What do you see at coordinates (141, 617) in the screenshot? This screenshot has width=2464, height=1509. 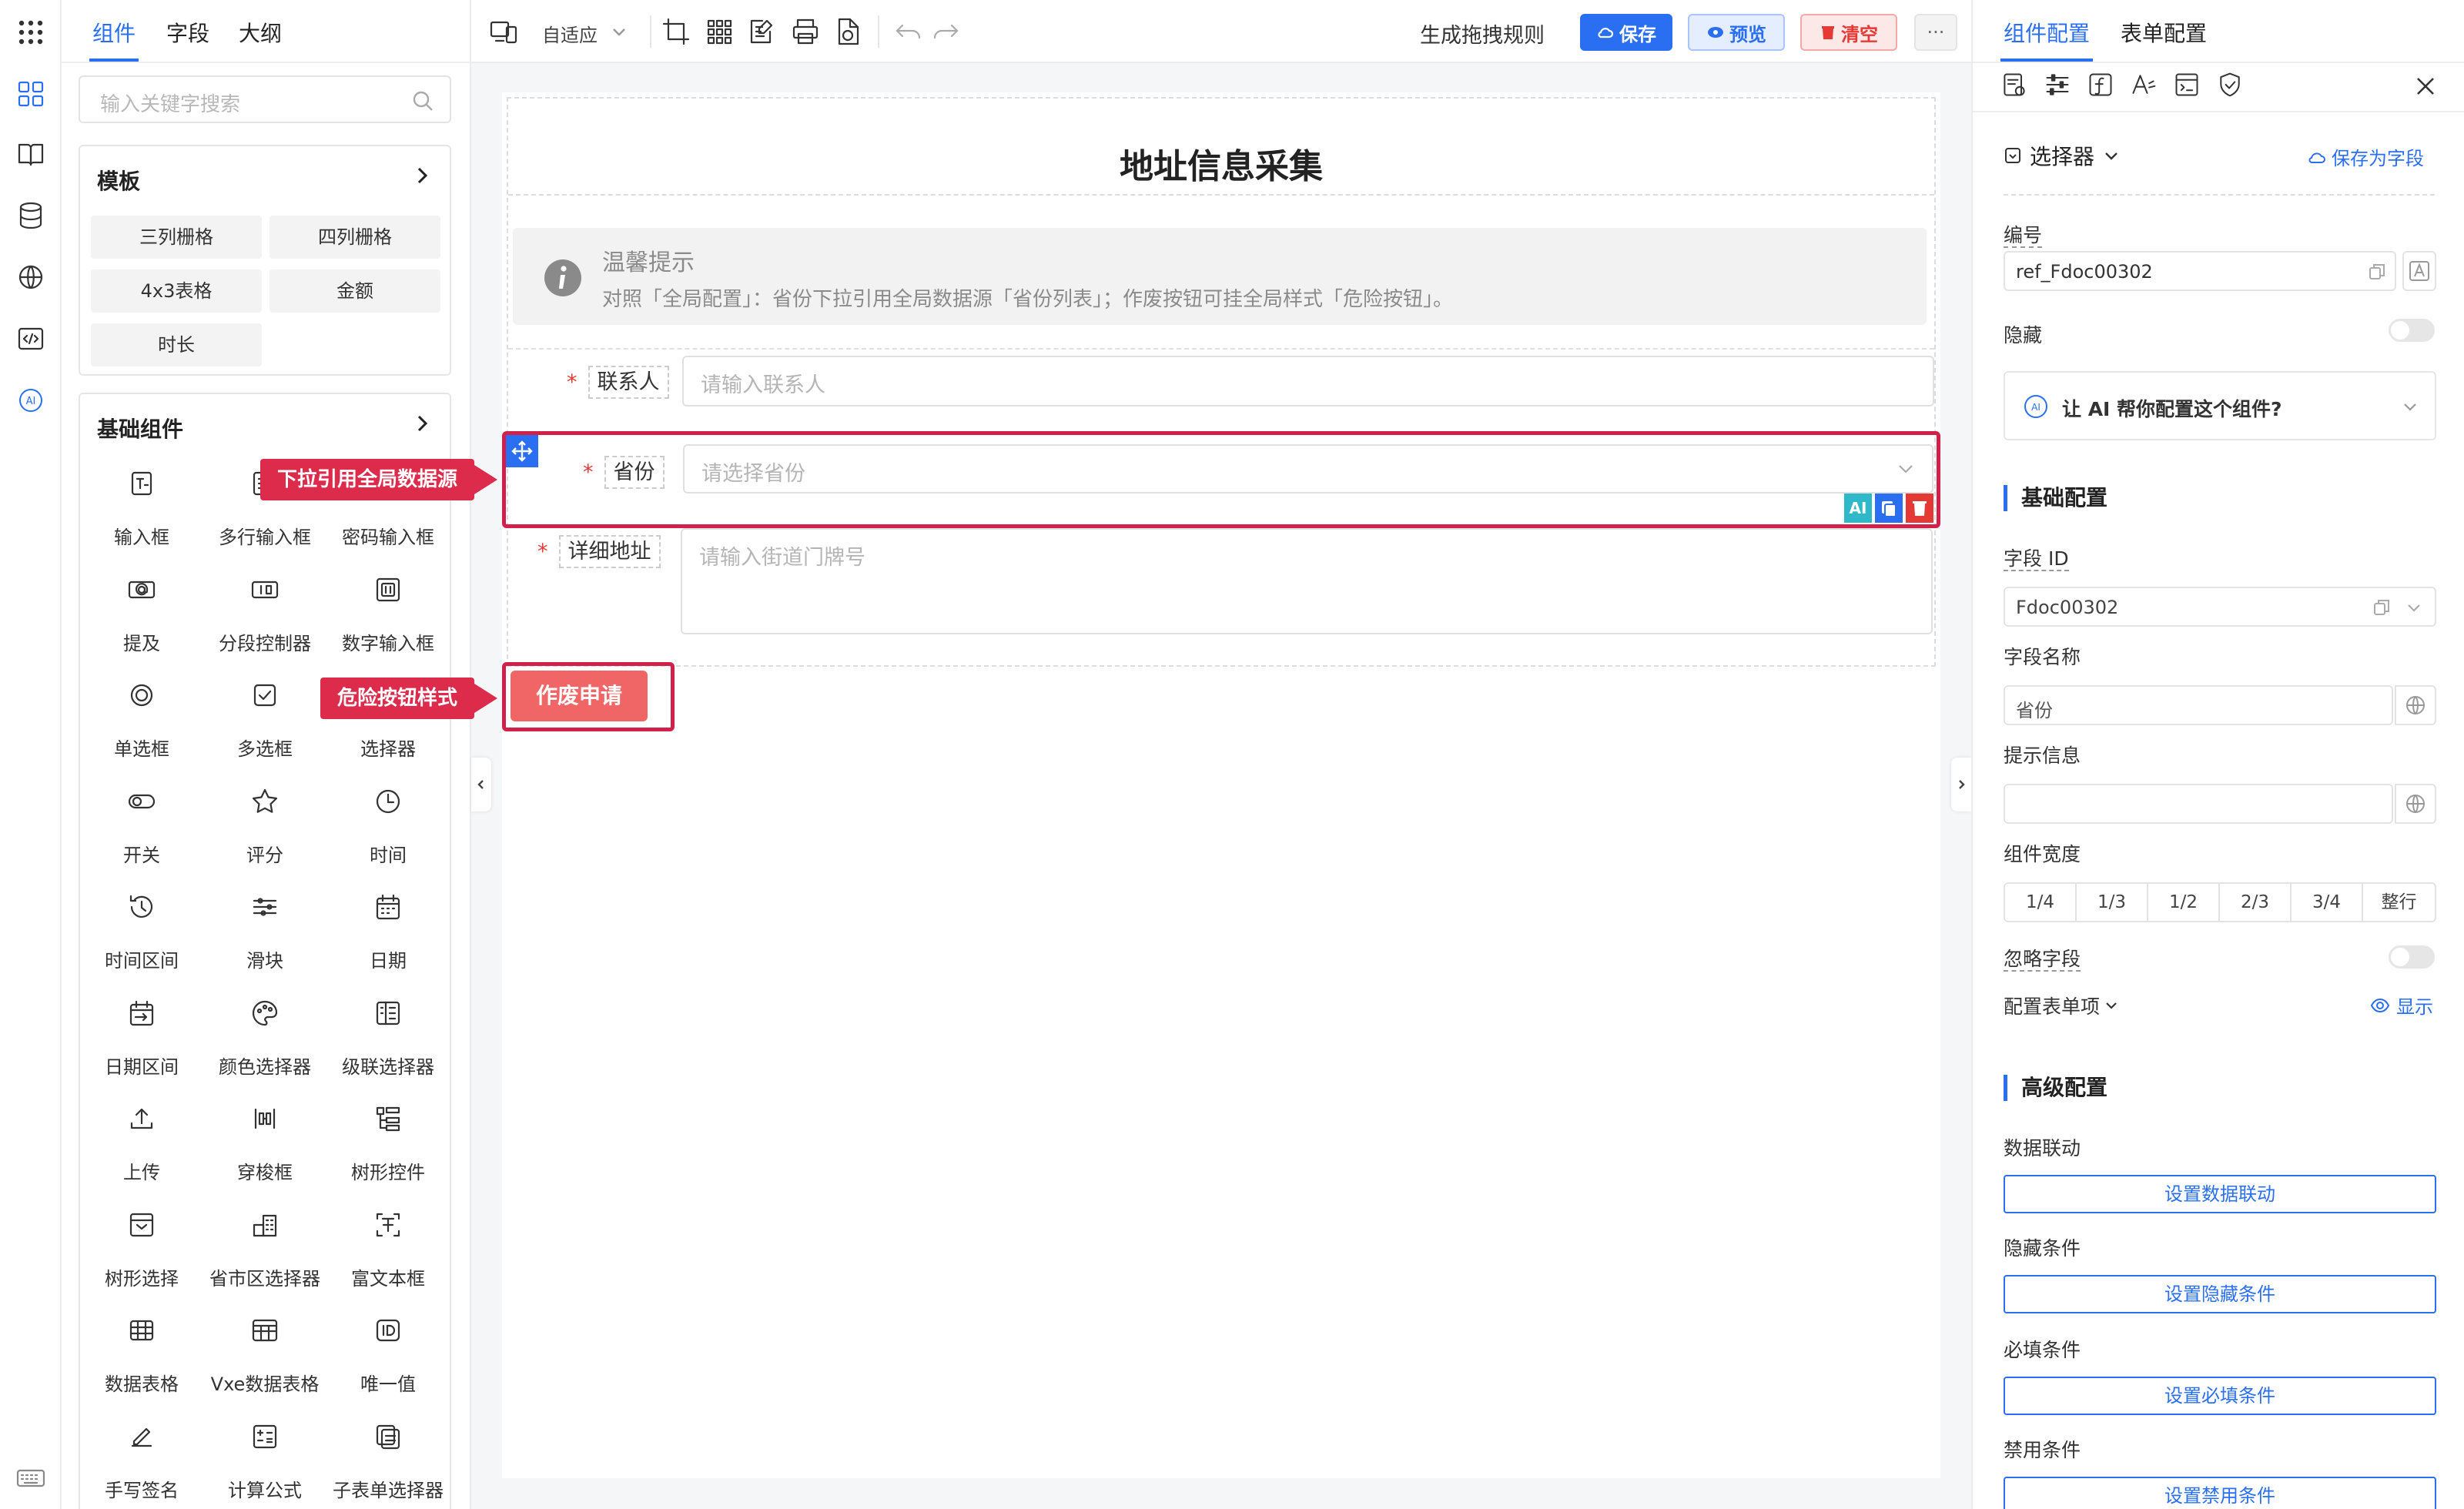 I see `component-mention: 提及` at bounding box center [141, 617].